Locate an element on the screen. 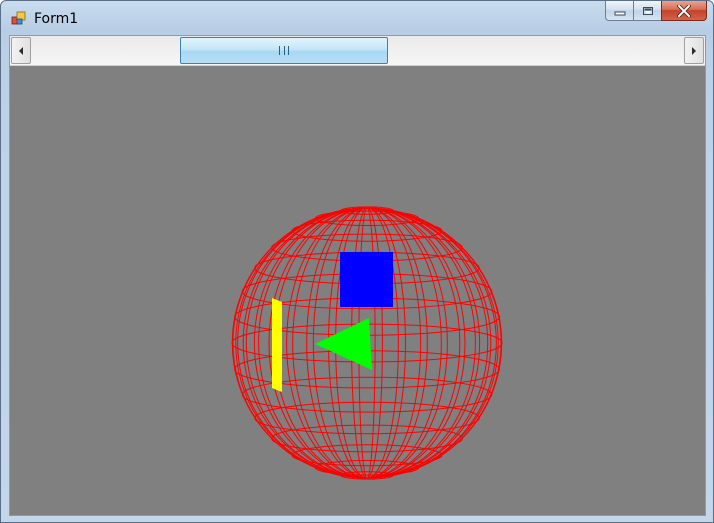 This screenshot has width=714, height=523. minimize-icon is located at coordinates (619, 13).